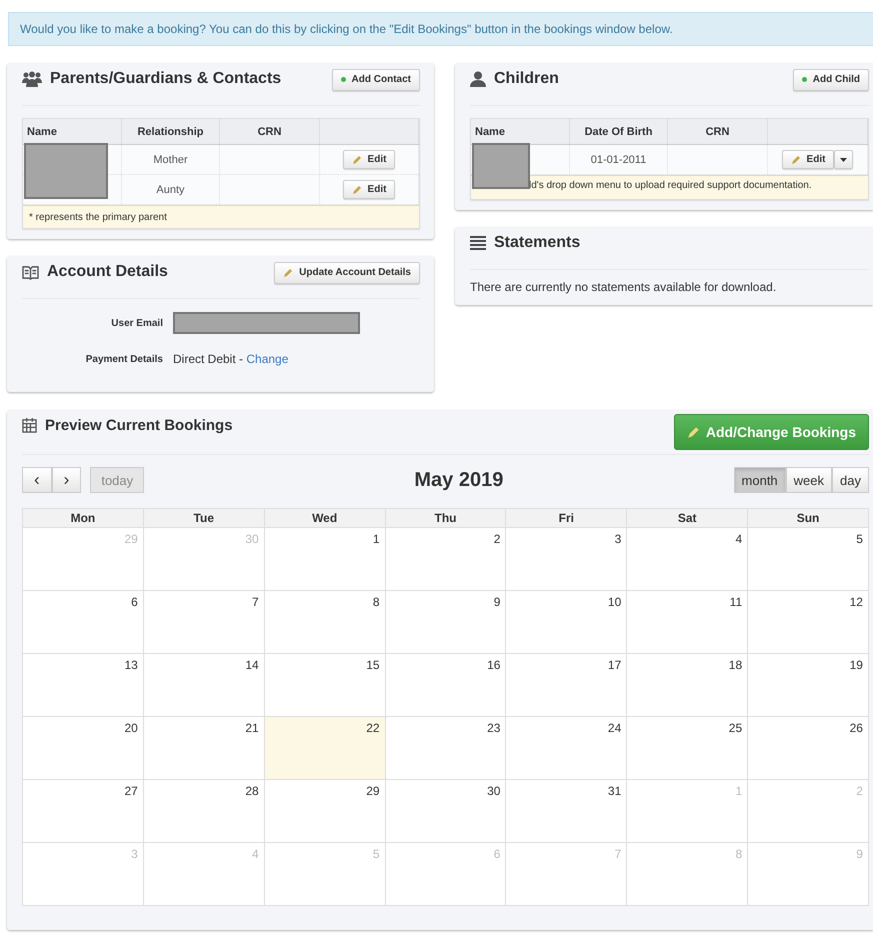 This screenshot has width=873, height=937. Describe the element at coordinates (735, 728) in the screenshot. I see `day-number: 25` at that location.